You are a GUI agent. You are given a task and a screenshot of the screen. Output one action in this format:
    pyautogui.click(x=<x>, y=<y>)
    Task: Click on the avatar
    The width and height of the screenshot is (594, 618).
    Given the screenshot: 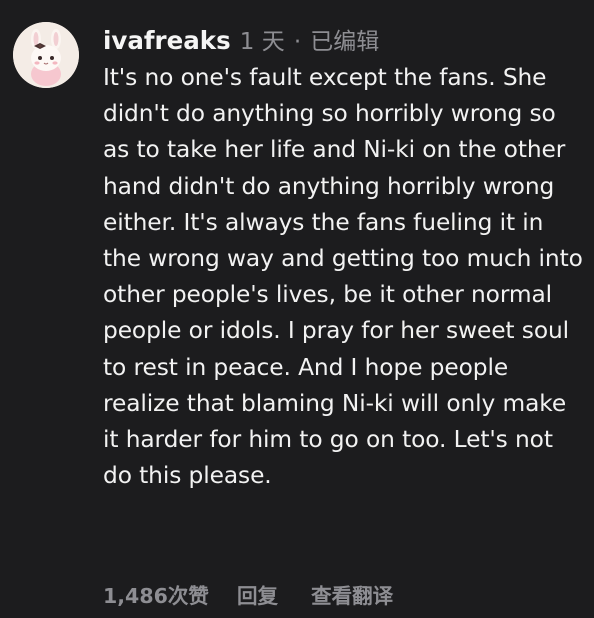 What is the action you would take?
    pyautogui.click(x=46, y=55)
    